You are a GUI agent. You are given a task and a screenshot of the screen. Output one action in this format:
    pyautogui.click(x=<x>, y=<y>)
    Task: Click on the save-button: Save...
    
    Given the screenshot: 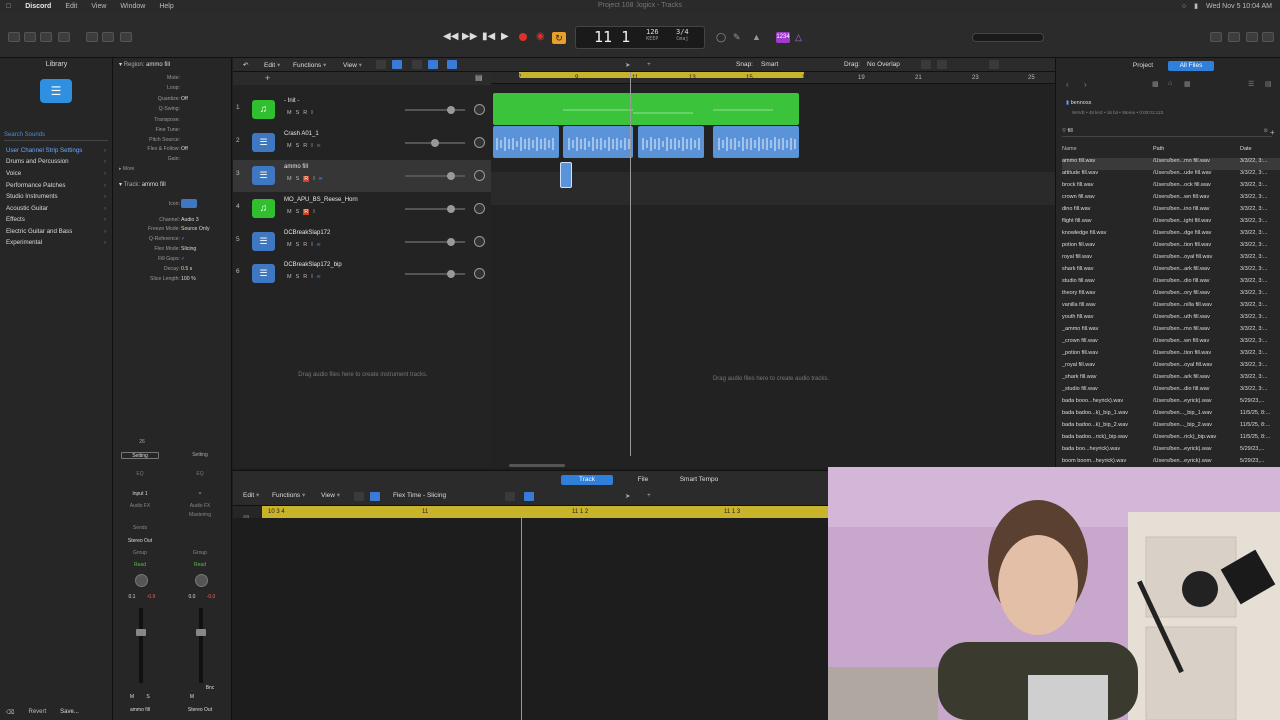 What is the action you would take?
    pyautogui.click(x=69, y=712)
    